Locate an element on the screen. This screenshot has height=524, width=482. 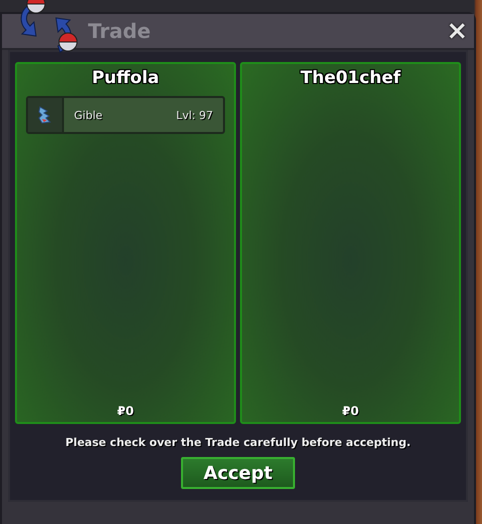
pokemon-slot: Gible Lvl: 97 is located at coordinates (125, 115).